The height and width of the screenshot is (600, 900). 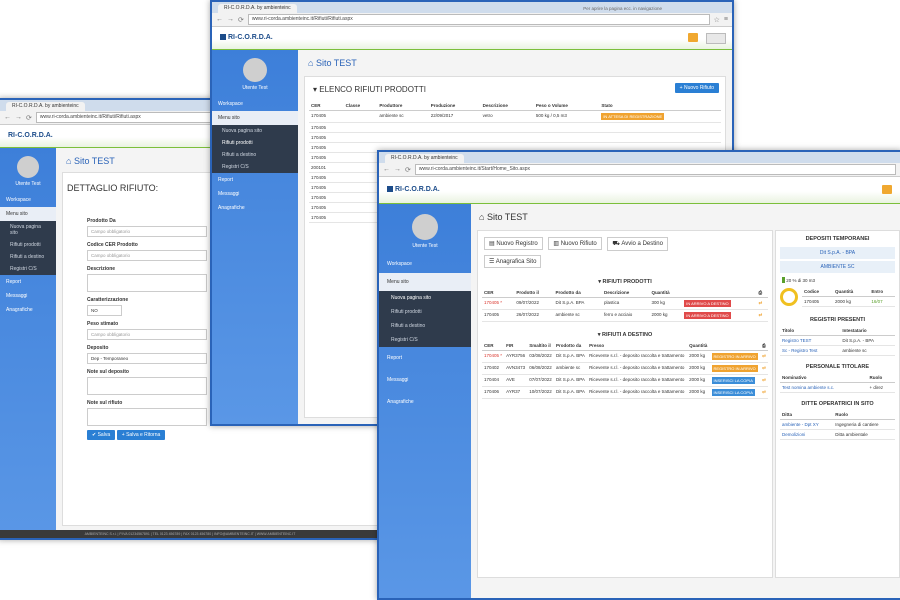 What do you see at coordinates (255, 131) in the screenshot?
I see `sidebar-item-nuova-pagina: Nuova pagina sito` at bounding box center [255, 131].